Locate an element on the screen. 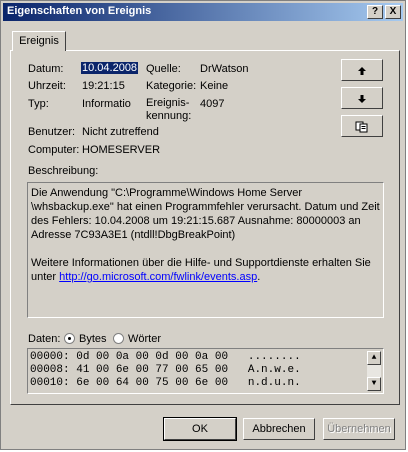  words-radio is located at coordinates (118, 338).